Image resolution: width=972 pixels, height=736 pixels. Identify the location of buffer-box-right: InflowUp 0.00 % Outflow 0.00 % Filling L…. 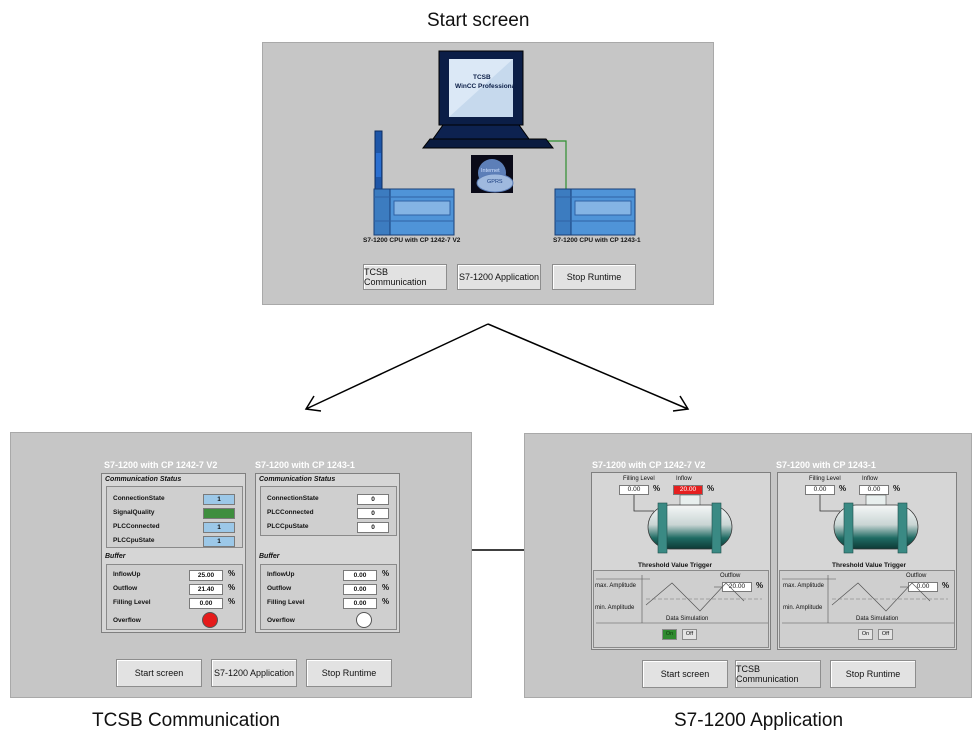
(328, 597).